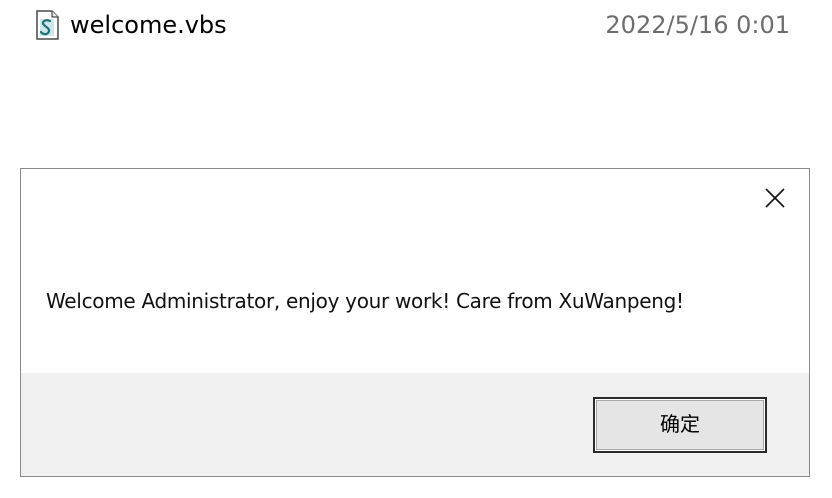 The image size is (832, 498). I want to click on close-icon, so click(775, 198).